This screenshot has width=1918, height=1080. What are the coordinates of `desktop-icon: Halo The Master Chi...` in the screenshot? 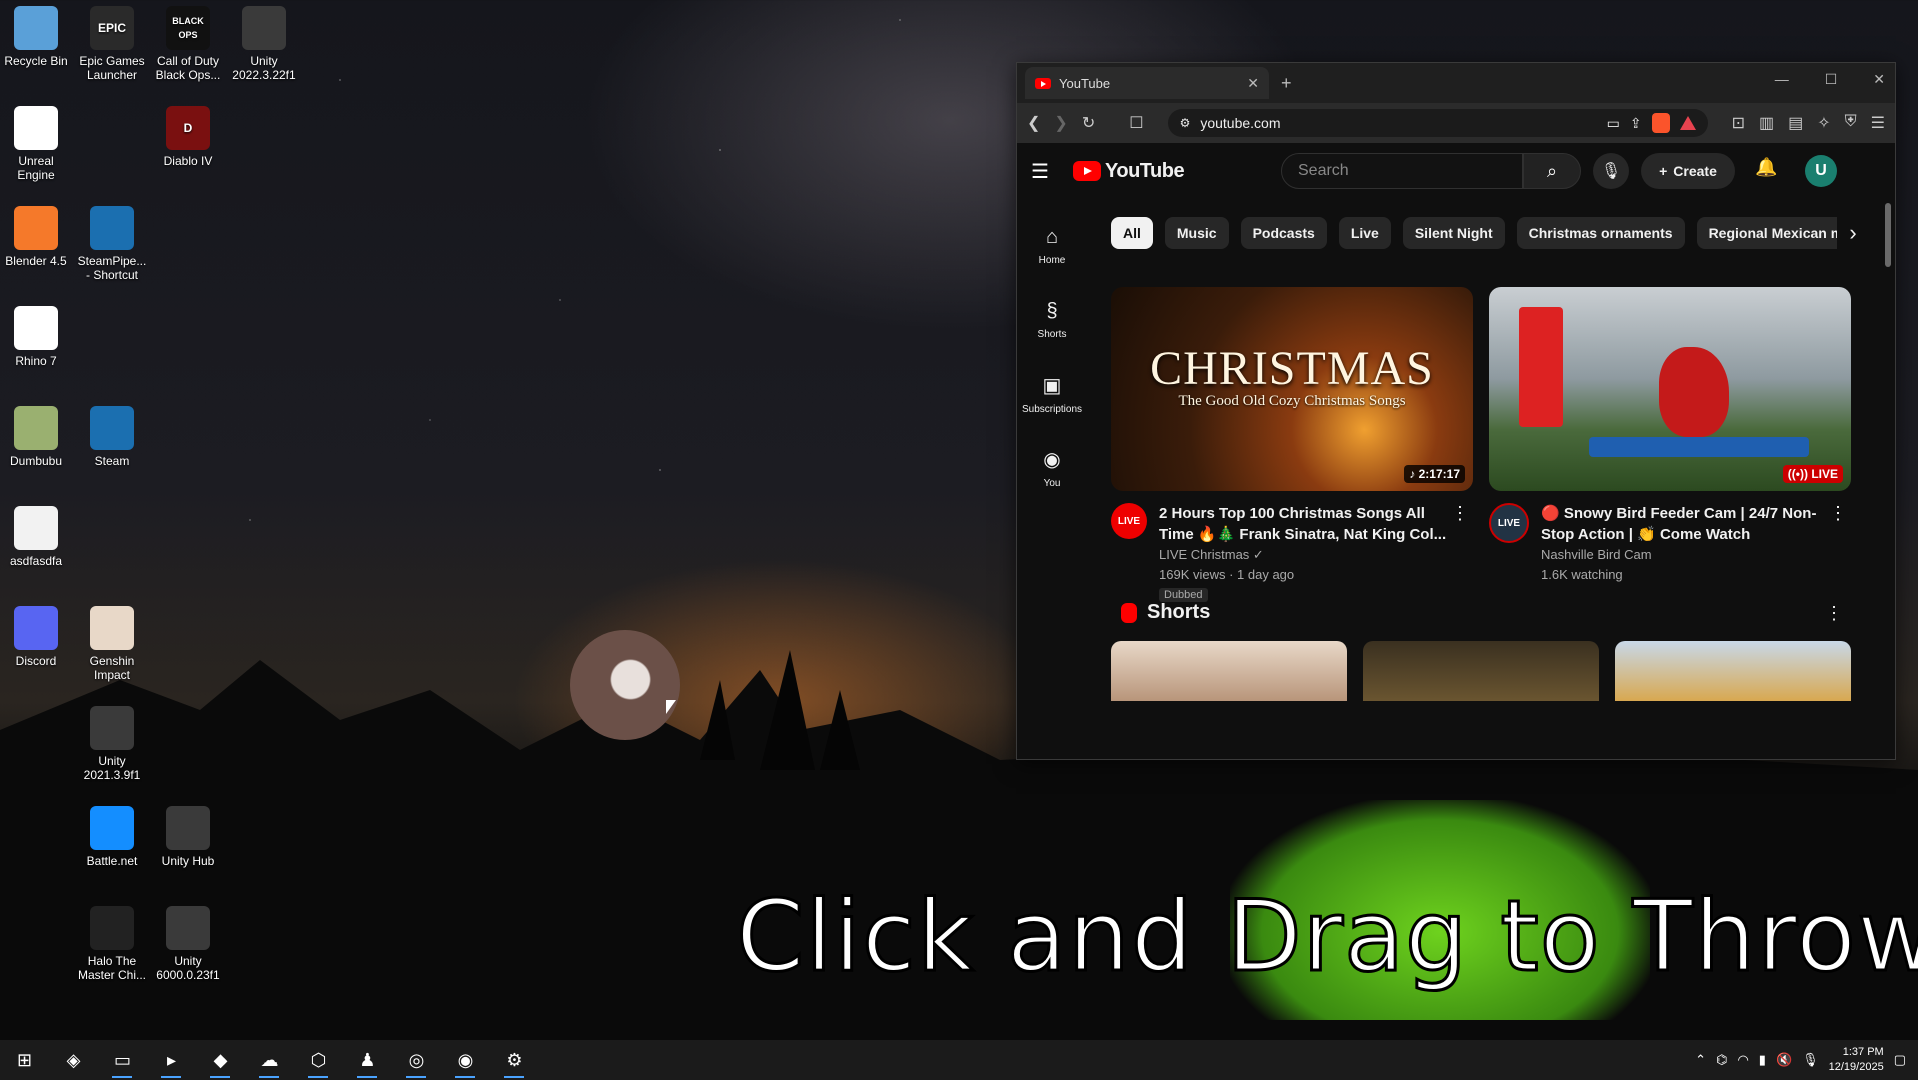 It's located at (112, 944).